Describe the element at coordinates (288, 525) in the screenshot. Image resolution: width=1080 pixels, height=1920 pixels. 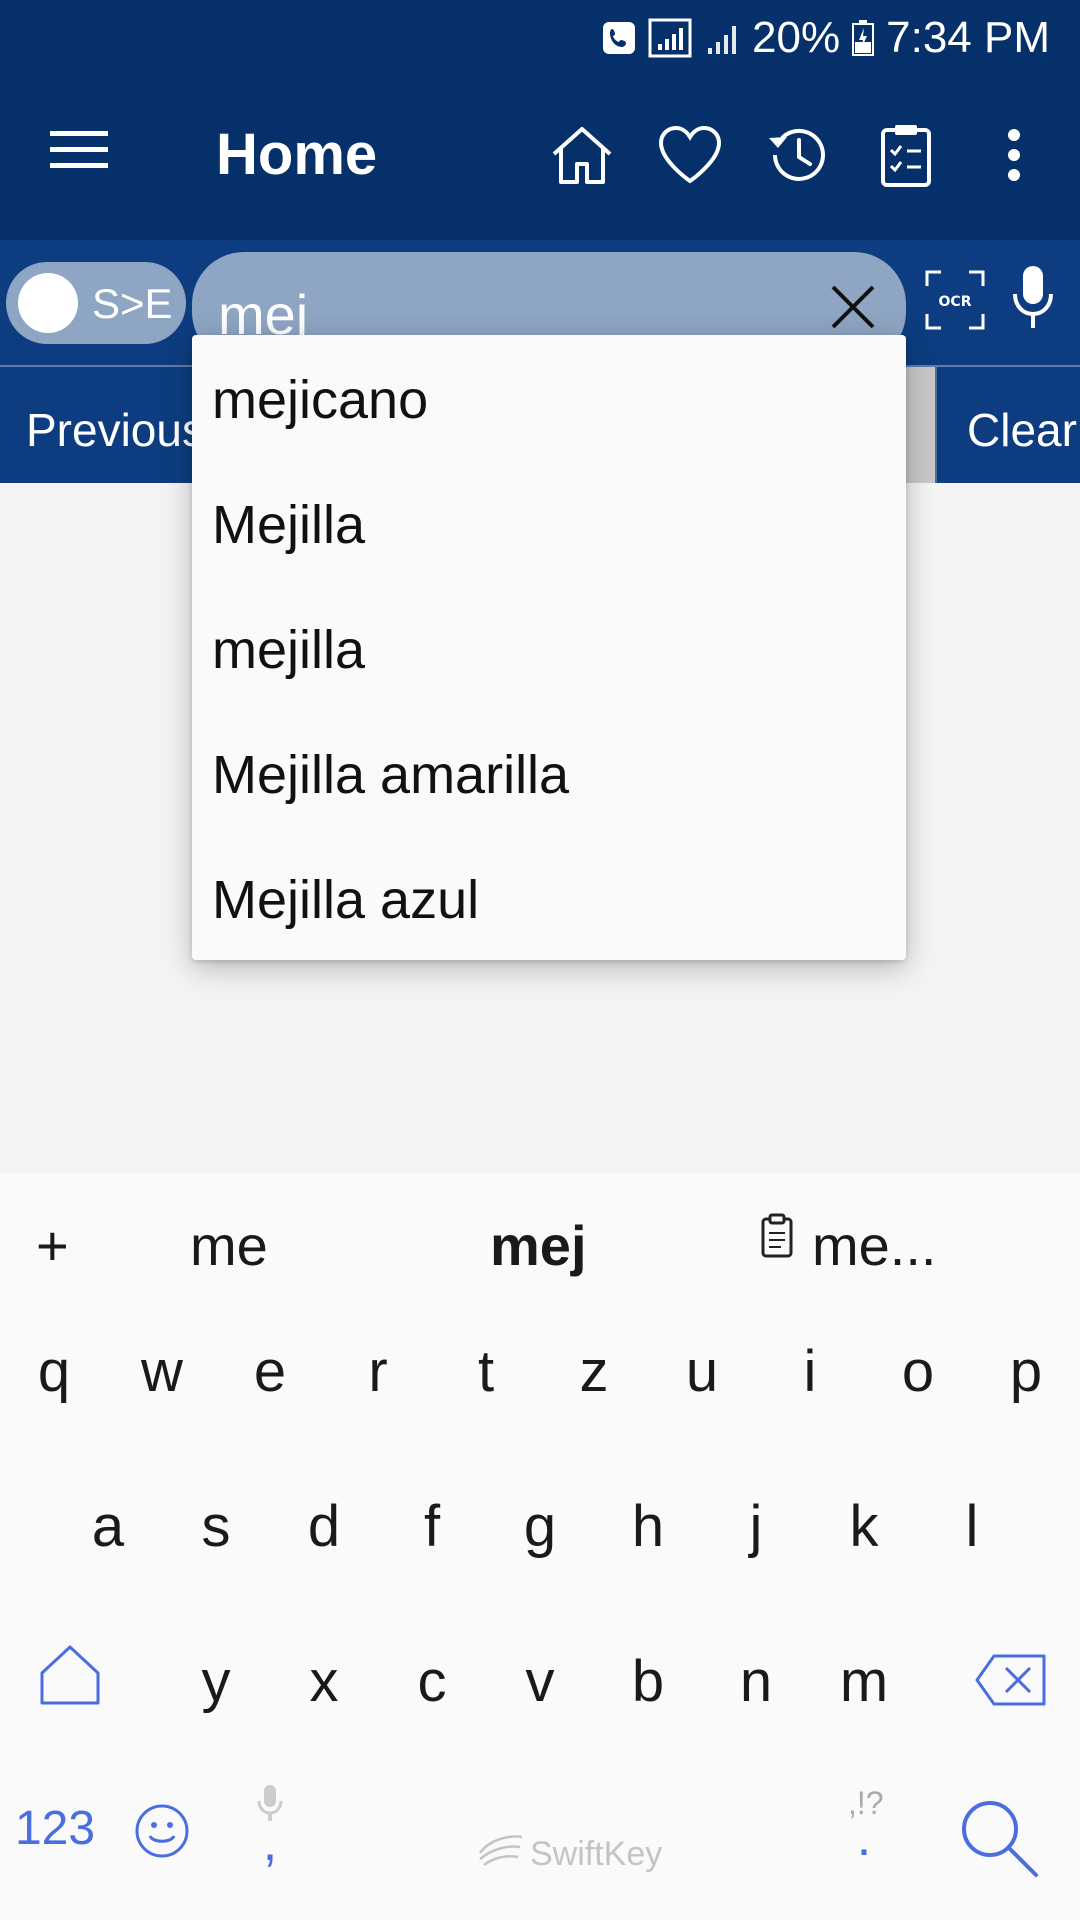
I see `suggestion-item: Mejilla` at that location.